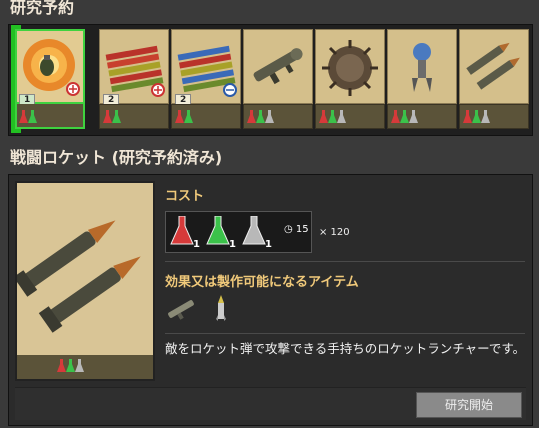  What do you see at coordinates (262, 282) in the screenshot?
I see `unlock-title: 効果又は製作可能になるアイテム` at bounding box center [262, 282].